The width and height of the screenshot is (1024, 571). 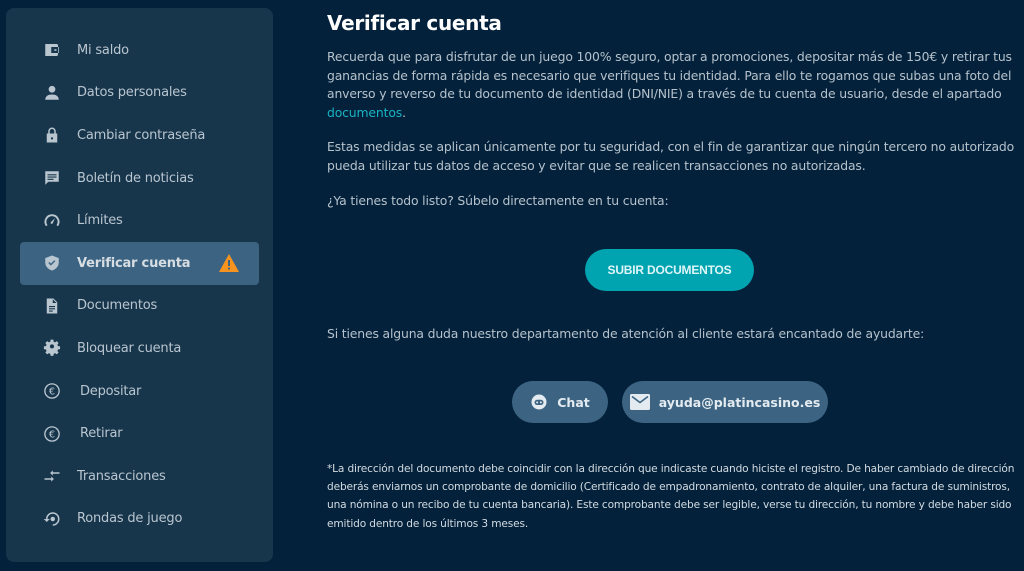 I want to click on sidebar-item-bloquear-cuenta: Bloquear cuenta, so click(x=139, y=348).